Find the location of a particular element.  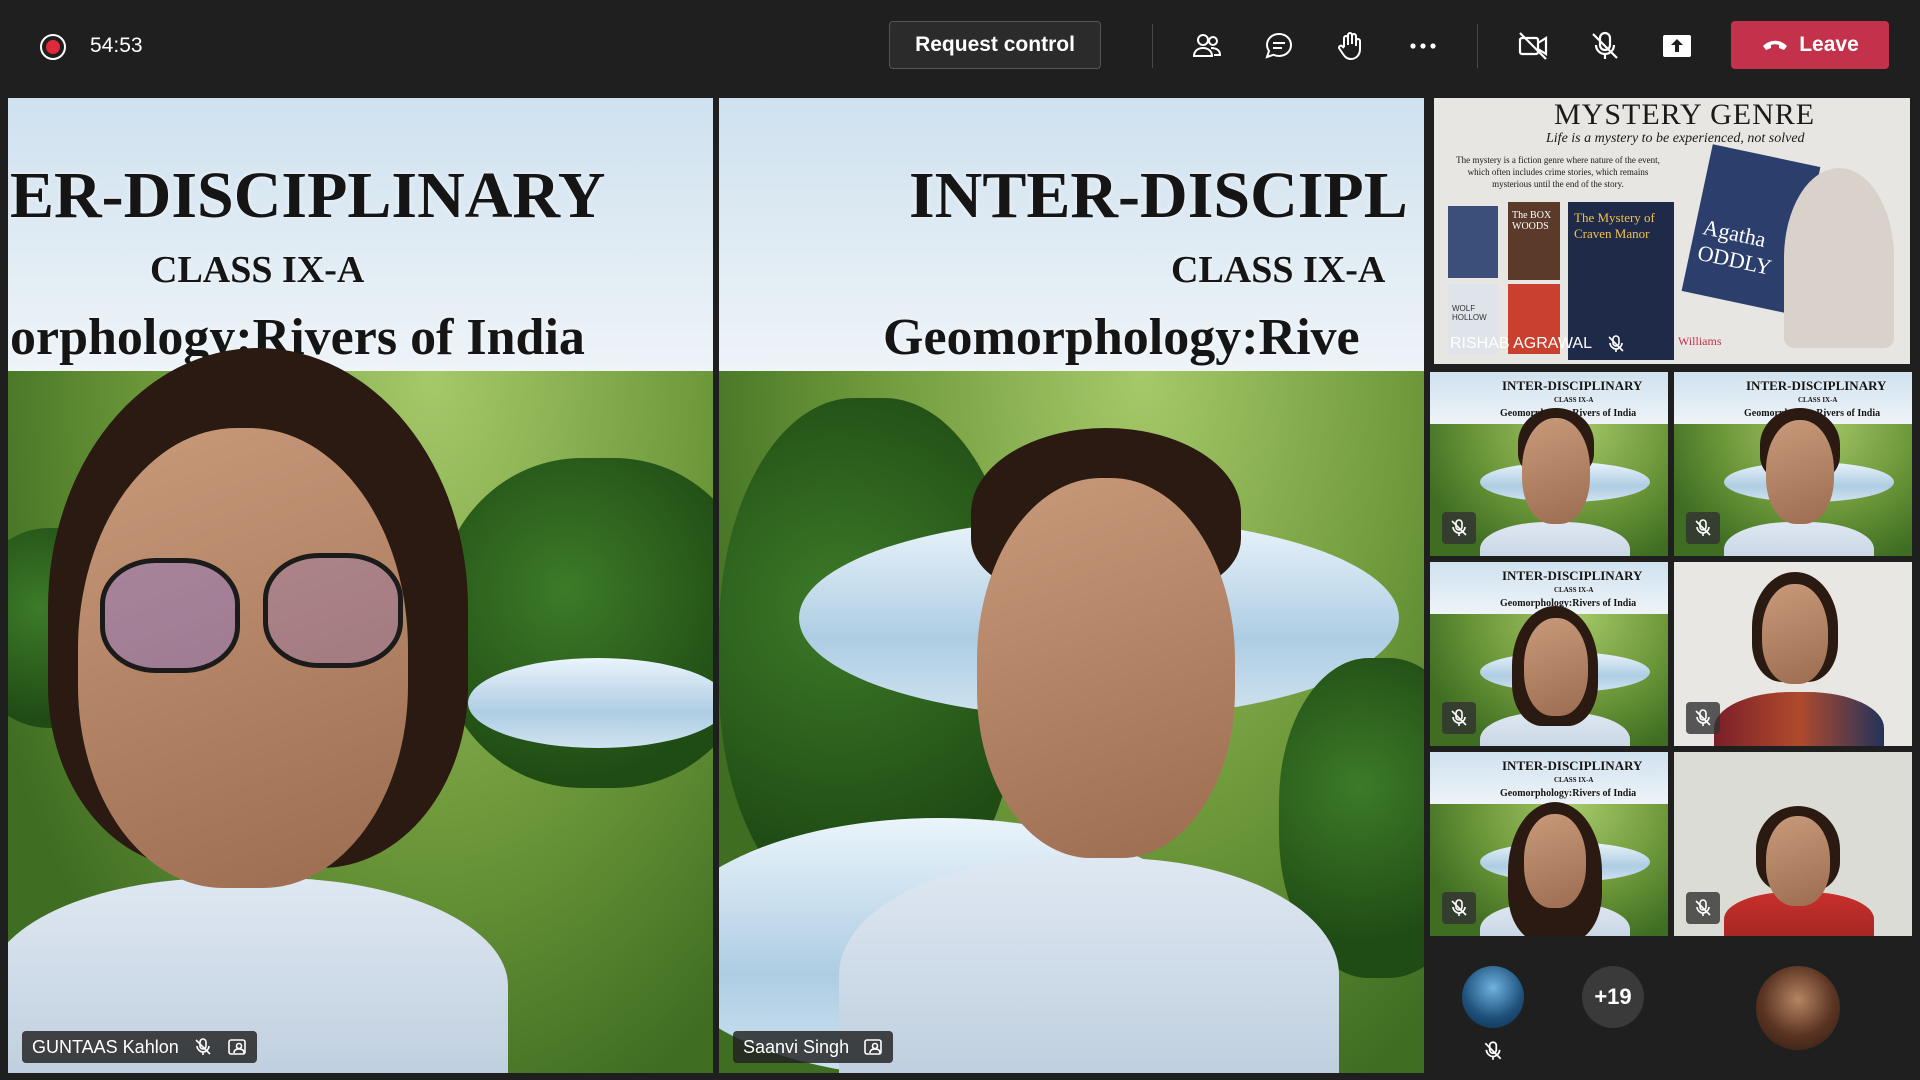

slide-subtitle: Geomorphology:Rive is located at coordinates (1121, 337).